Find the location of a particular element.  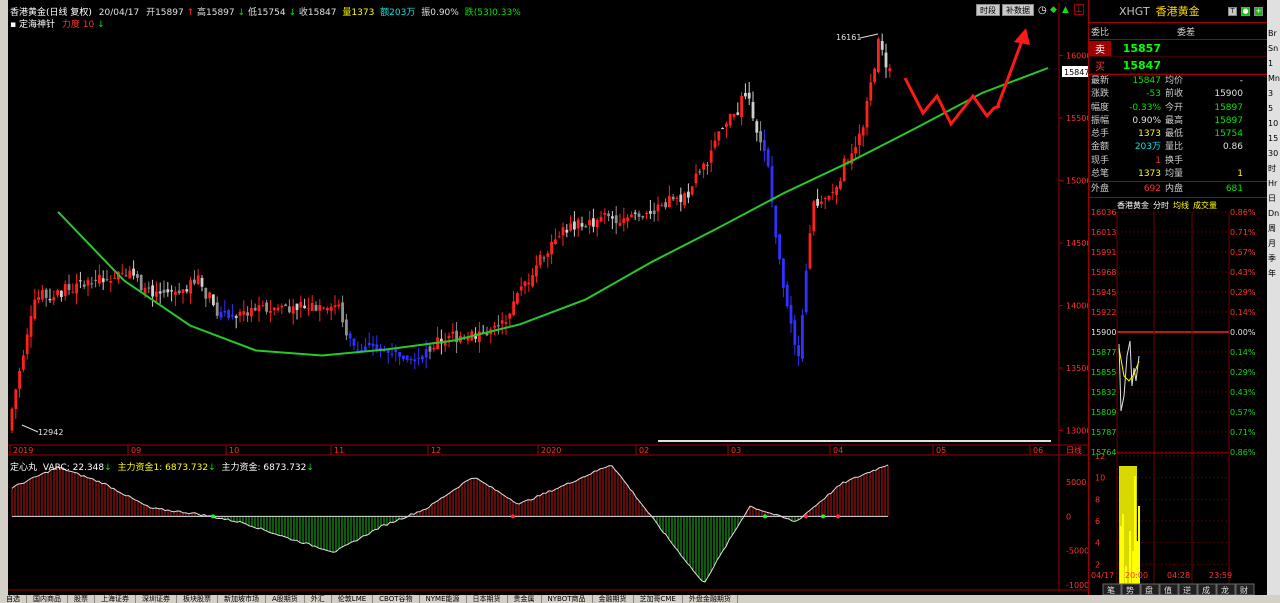

weicha-label: 委差 is located at coordinates (1186, 32).